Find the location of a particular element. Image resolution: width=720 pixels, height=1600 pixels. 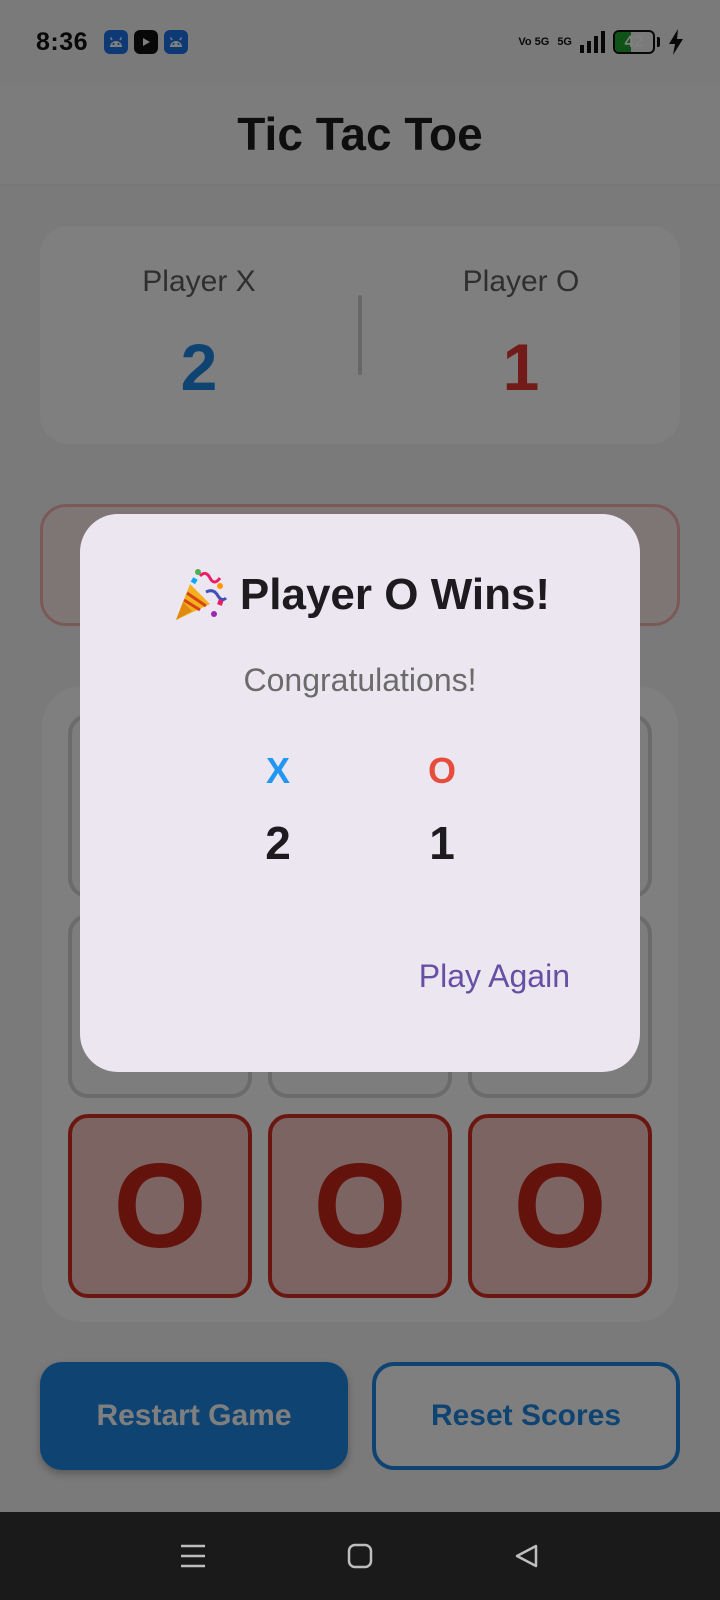

play-again-button: Play Again is located at coordinates (494, 976).